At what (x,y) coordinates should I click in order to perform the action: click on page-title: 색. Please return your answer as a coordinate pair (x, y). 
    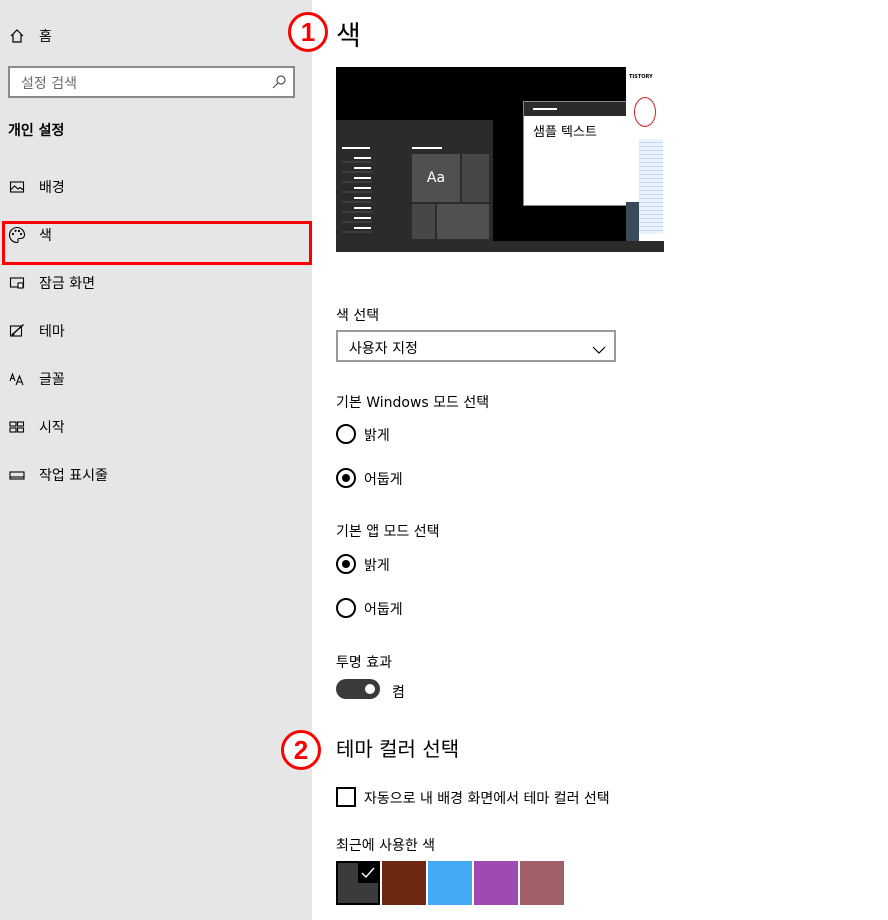
    Looking at the image, I should click on (348, 36).